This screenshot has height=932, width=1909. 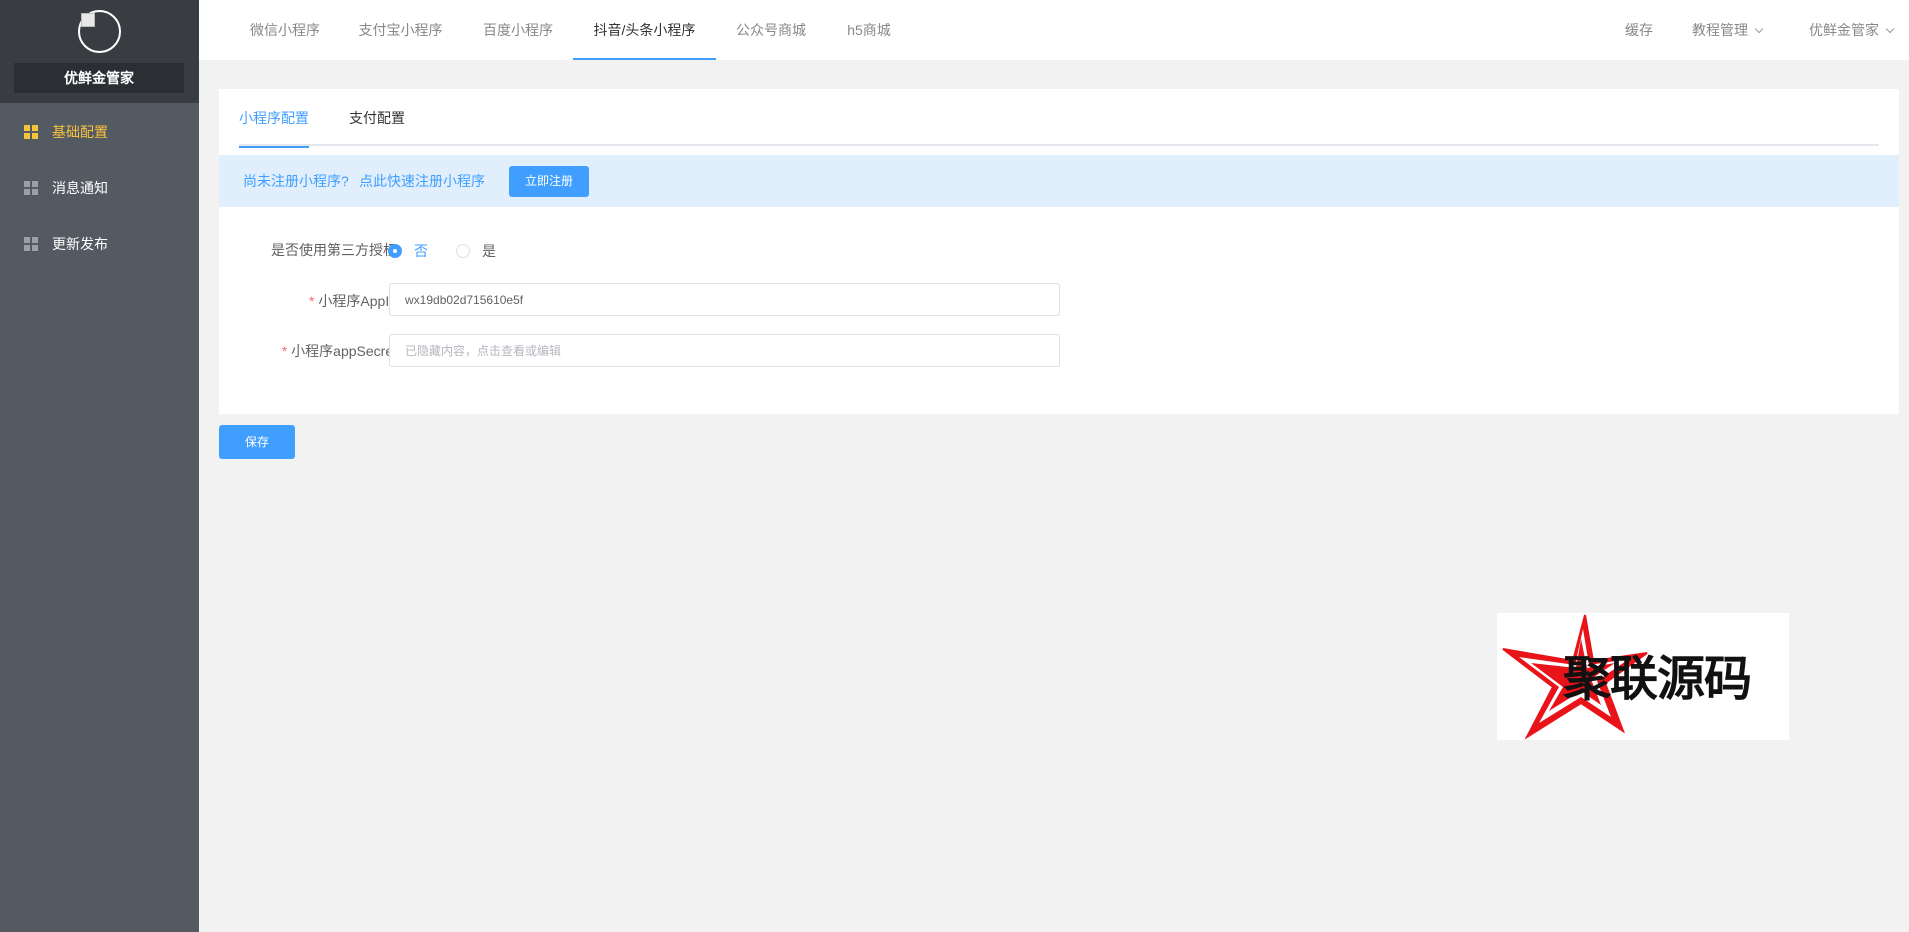 I want to click on appid-label-text: 小程序AppId, so click(x=357, y=301).